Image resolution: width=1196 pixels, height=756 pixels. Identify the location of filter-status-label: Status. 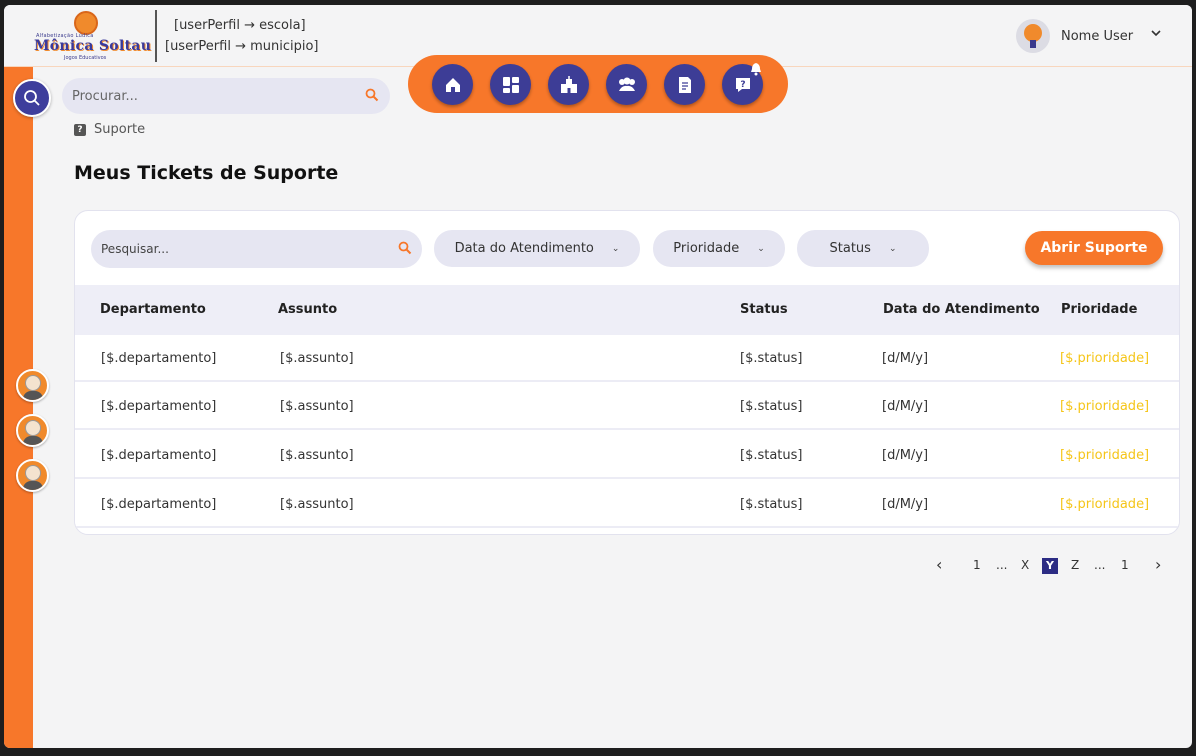
(850, 248).